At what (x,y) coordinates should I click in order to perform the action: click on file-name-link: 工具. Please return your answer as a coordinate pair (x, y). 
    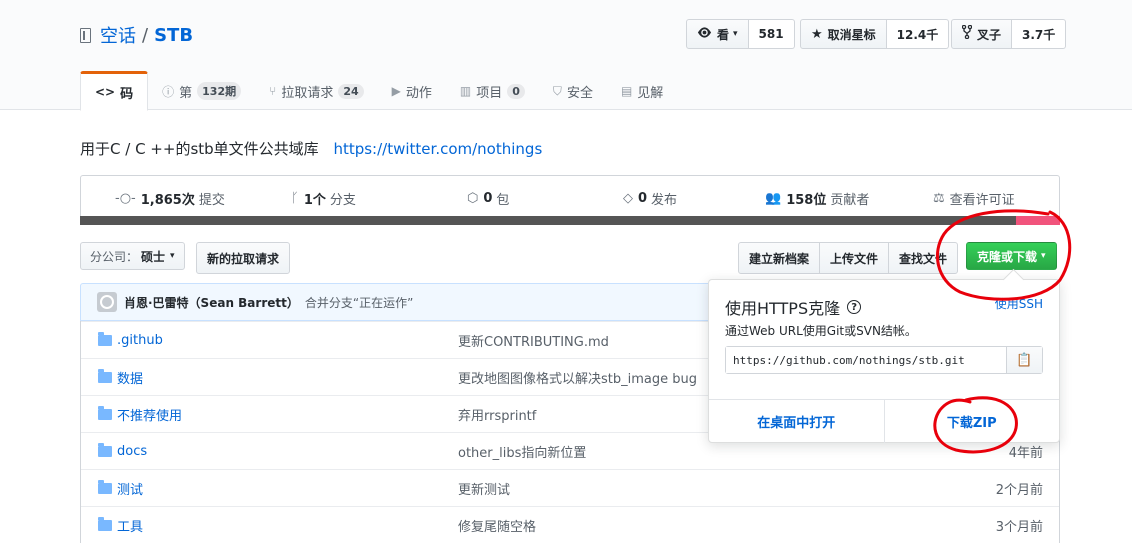
    Looking at the image, I should click on (130, 525).